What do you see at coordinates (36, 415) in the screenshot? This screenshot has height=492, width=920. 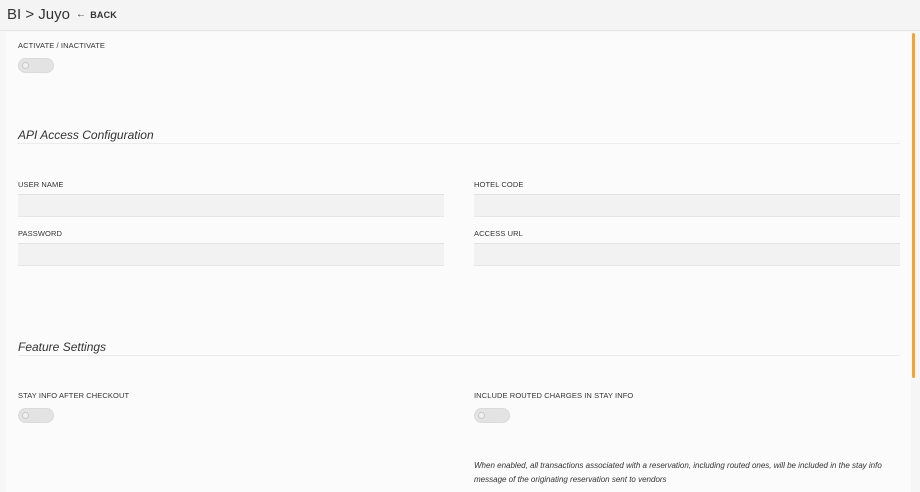 I see `stay-info-toggle` at bounding box center [36, 415].